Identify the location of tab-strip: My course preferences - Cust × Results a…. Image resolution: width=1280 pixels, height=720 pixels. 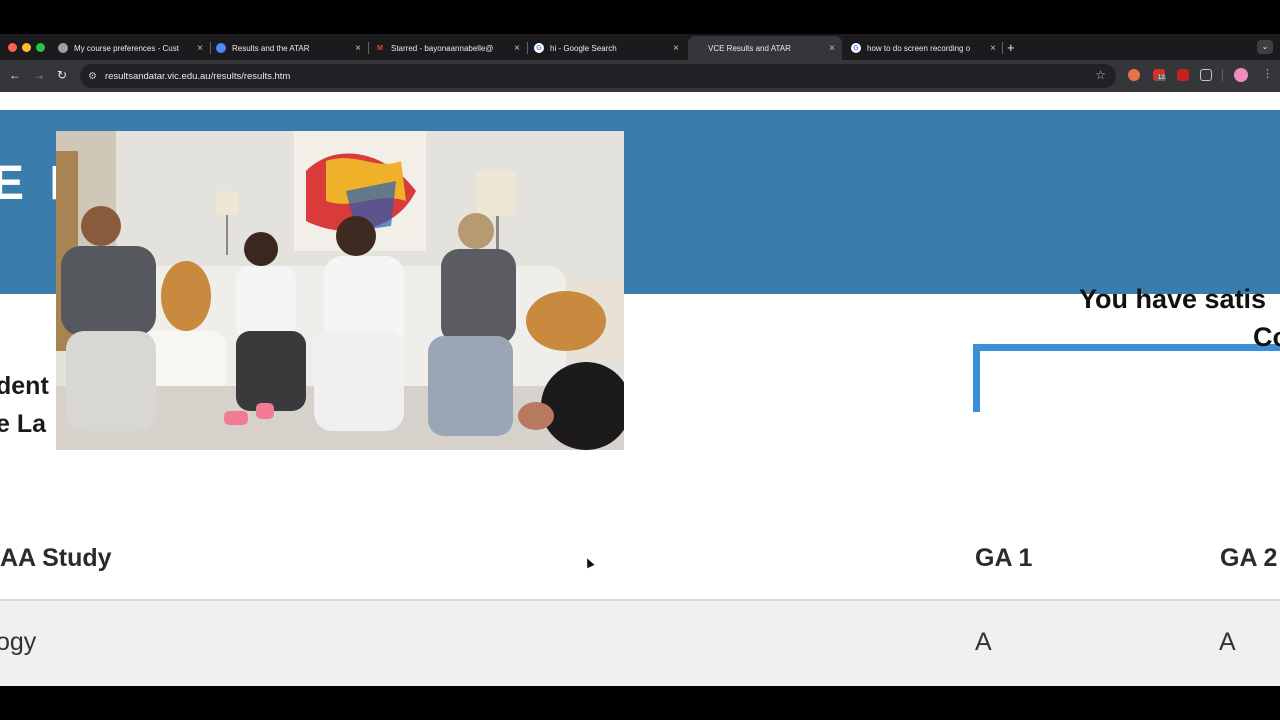
(640, 47).